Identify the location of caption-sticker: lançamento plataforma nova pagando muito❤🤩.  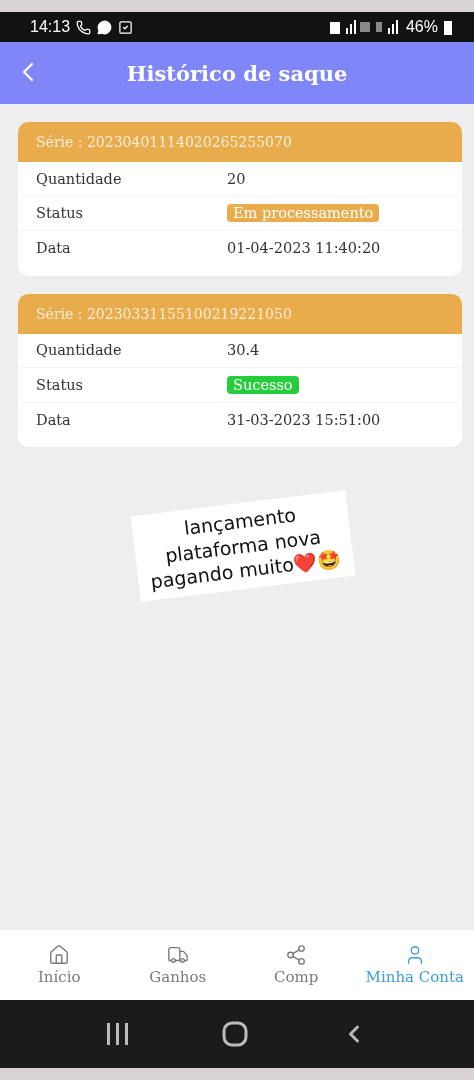
(243, 546).